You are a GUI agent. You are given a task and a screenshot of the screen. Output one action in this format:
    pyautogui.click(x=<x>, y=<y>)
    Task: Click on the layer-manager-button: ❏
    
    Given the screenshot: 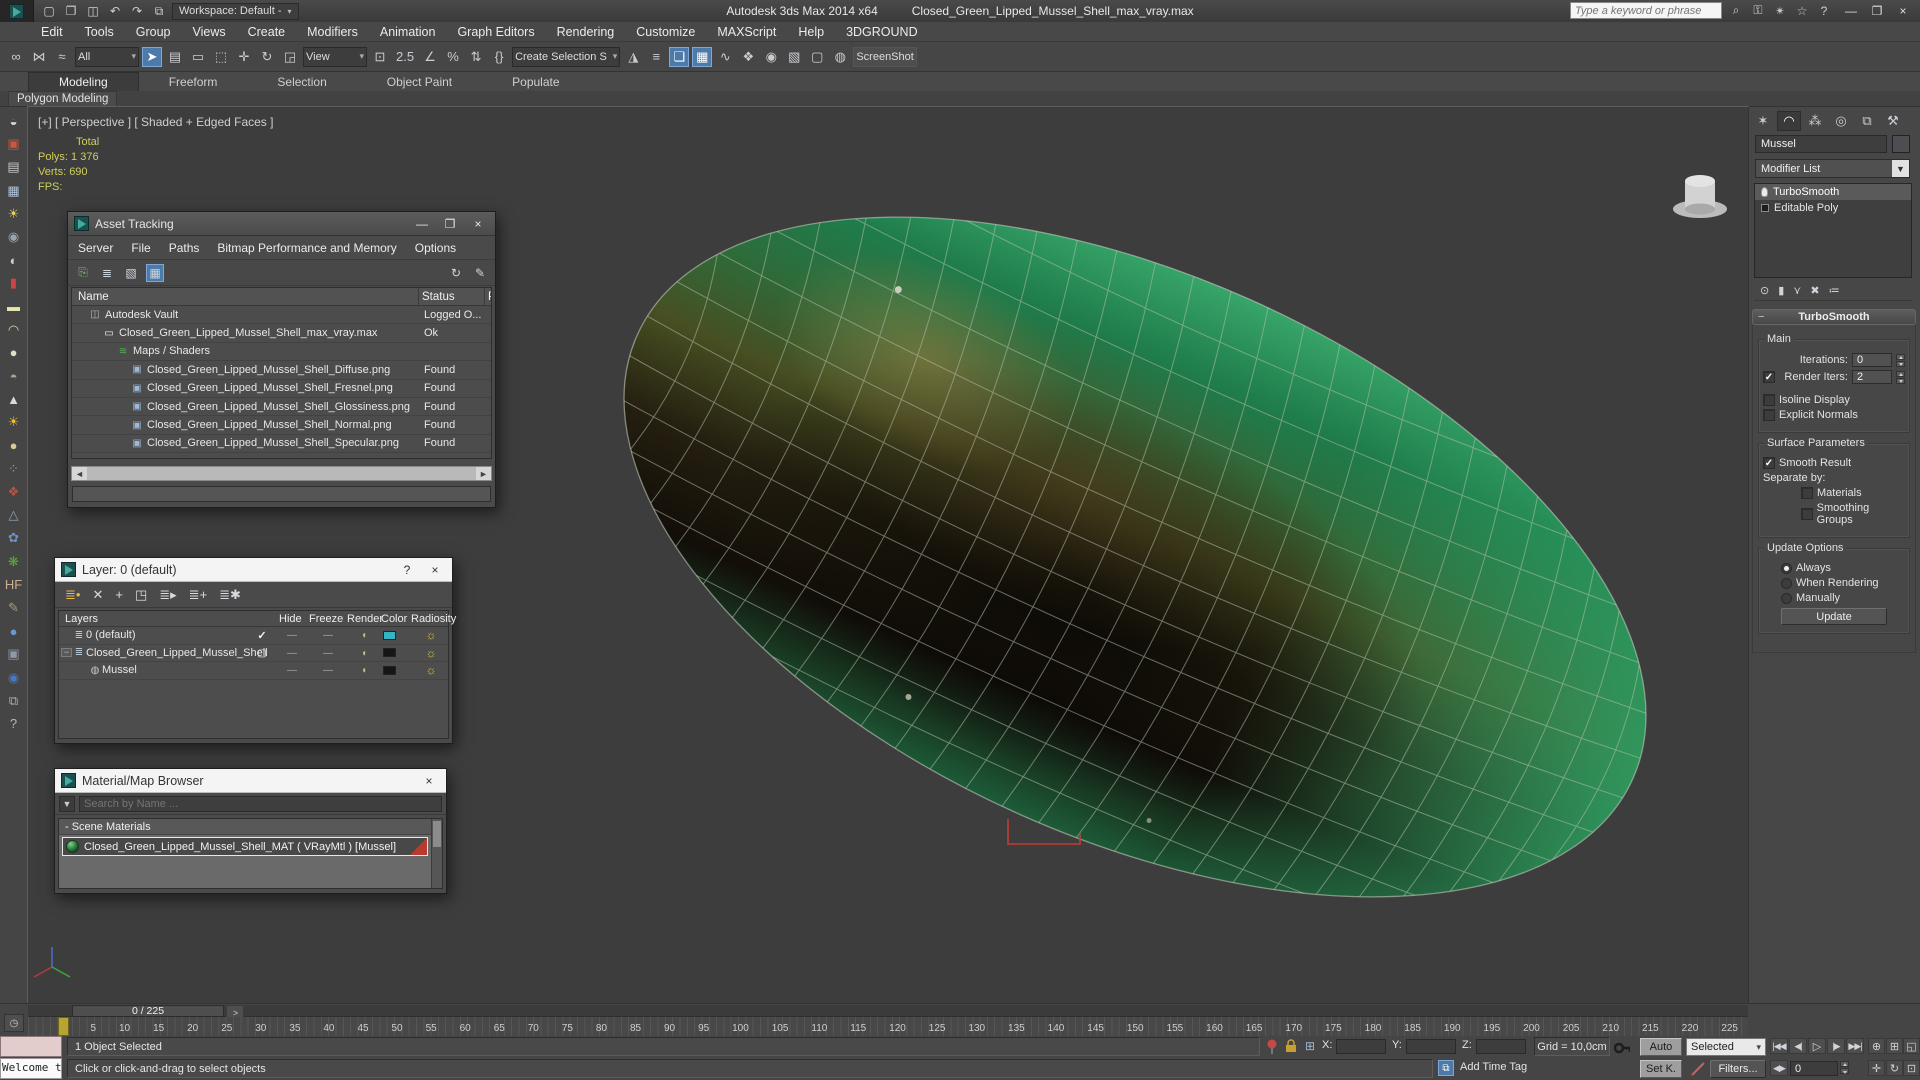 What is the action you would take?
    pyautogui.click(x=679, y=56)
    